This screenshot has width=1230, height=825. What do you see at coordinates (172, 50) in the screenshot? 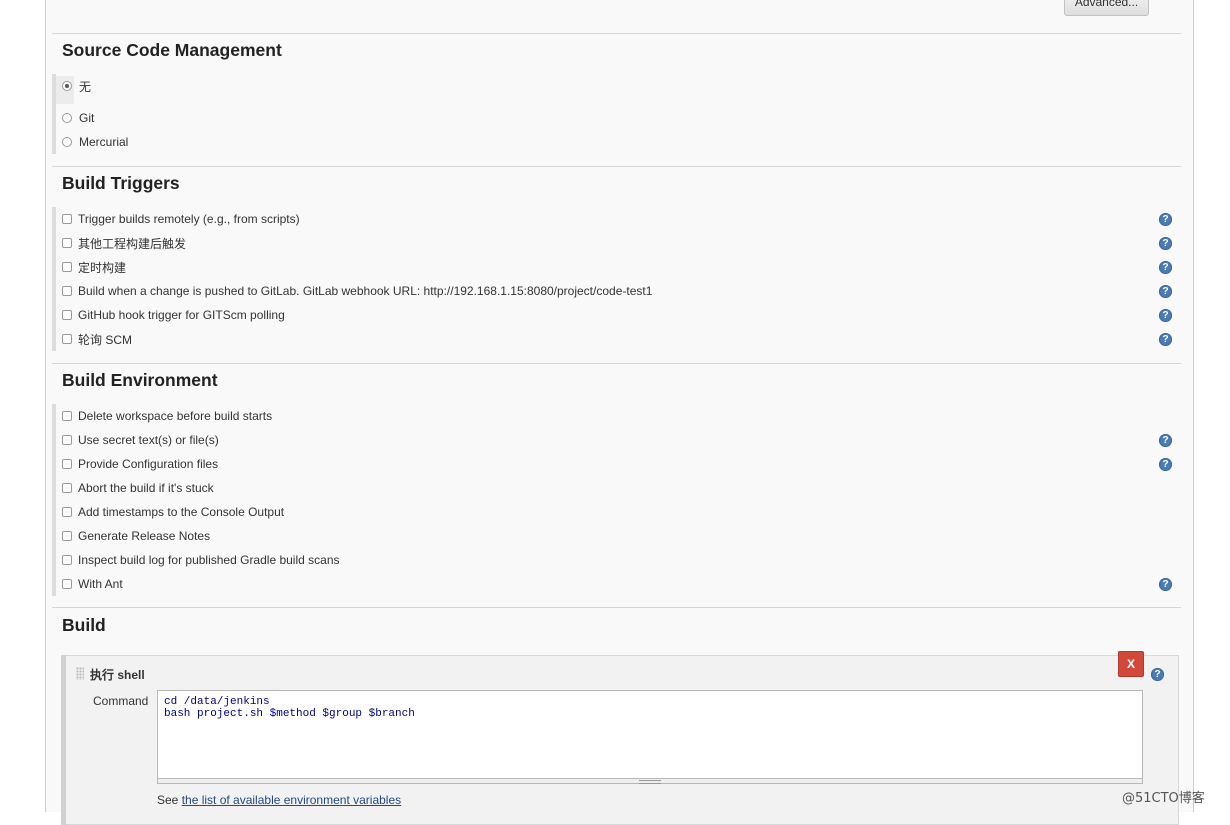
I see `scm-title: Source Code Management` at bounding box center [172, 50].